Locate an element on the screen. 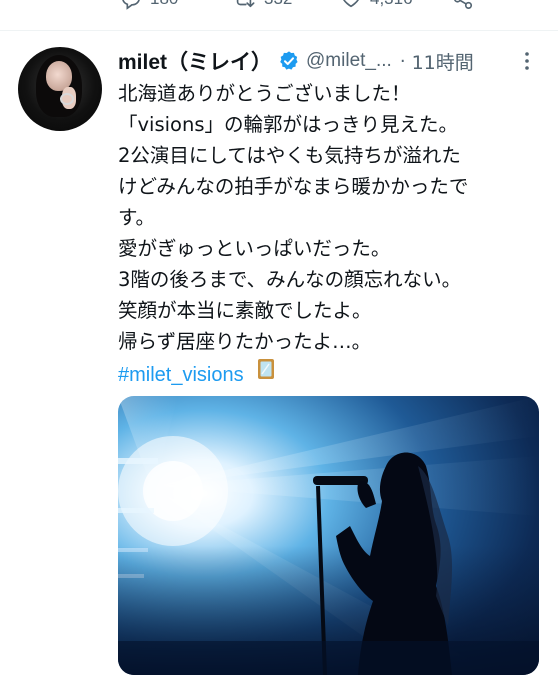 This screenshot has width=558, height=680. retweet-count: 332 is located at coordinates (278, 4).